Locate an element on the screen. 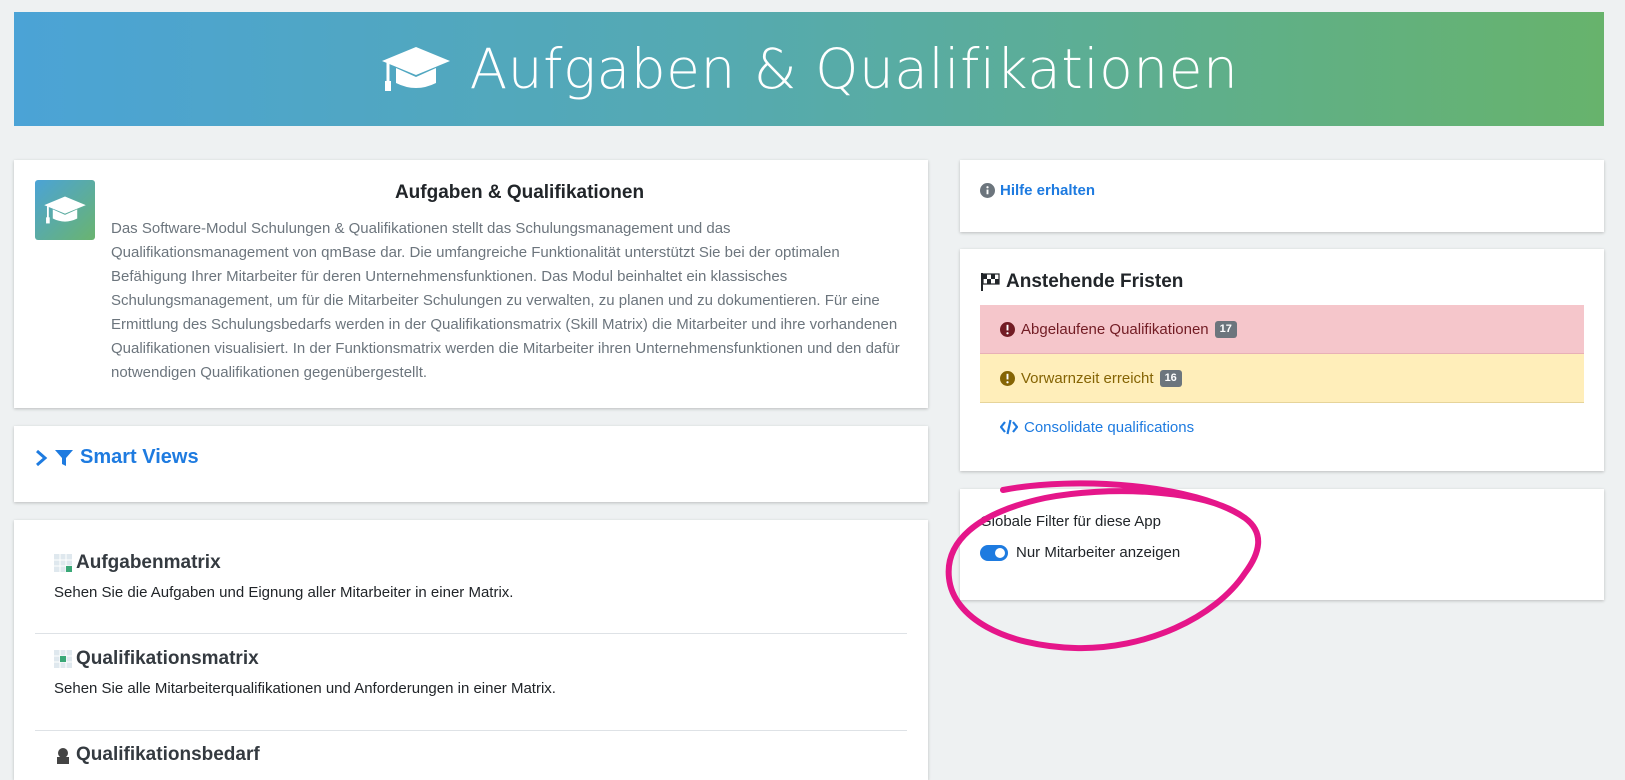  checkered-flag-icon is located at coordinates (990, 282).